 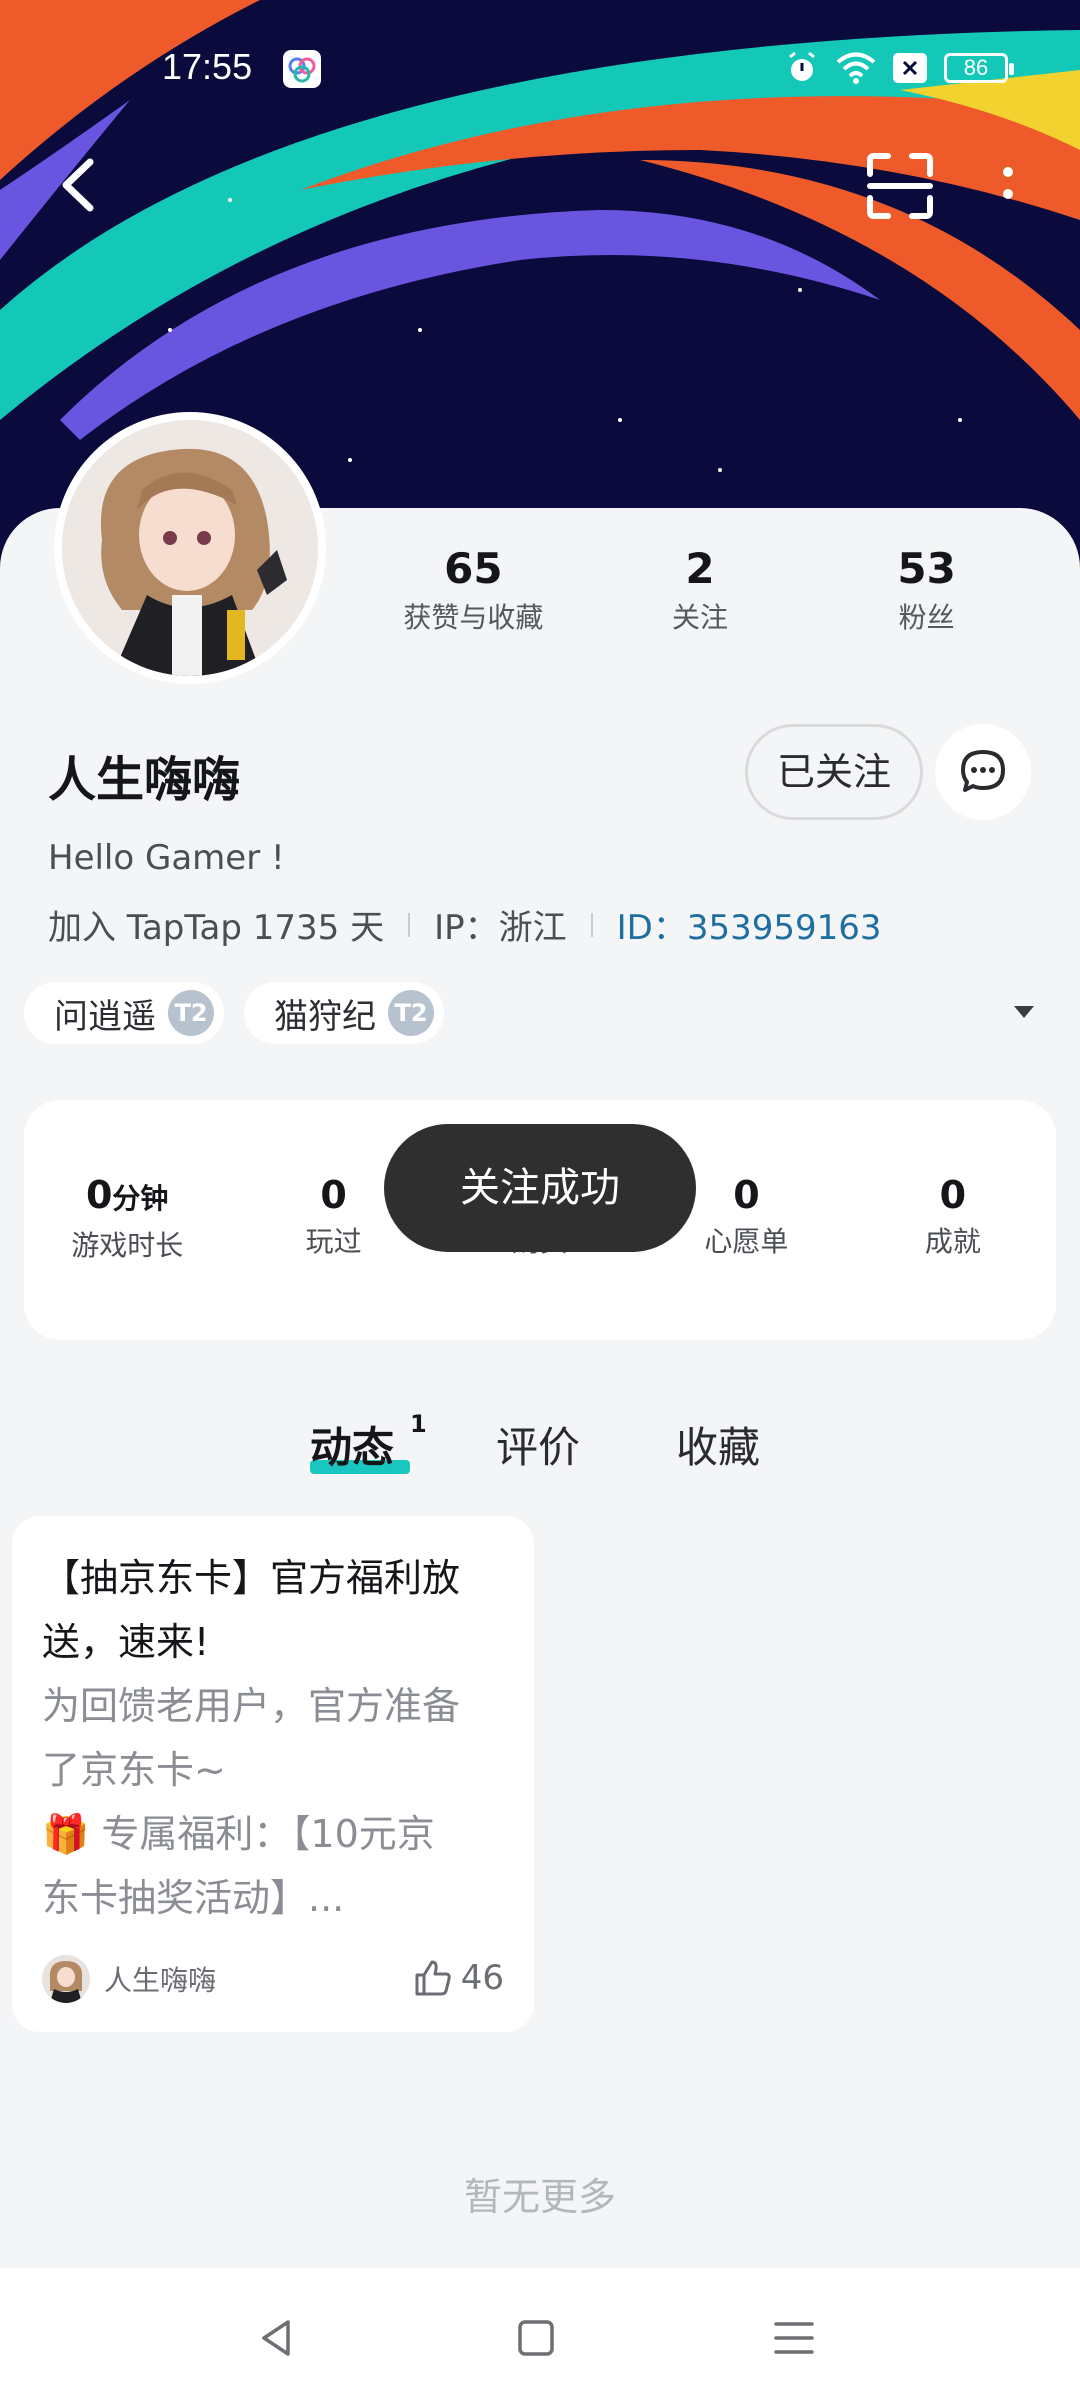 I want to click on app-notification-icon, so click(x=302, y=69).